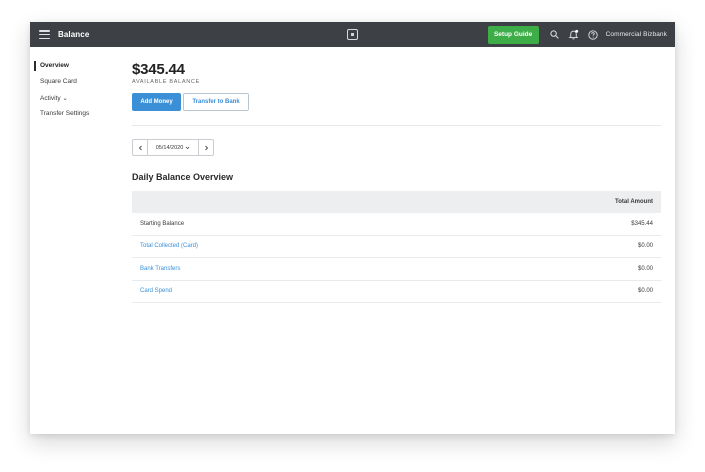  What do you see at coordinates (396, 202) in the screenshot?
I see `table-header: Total Amount` at bounding box center [396, 202].